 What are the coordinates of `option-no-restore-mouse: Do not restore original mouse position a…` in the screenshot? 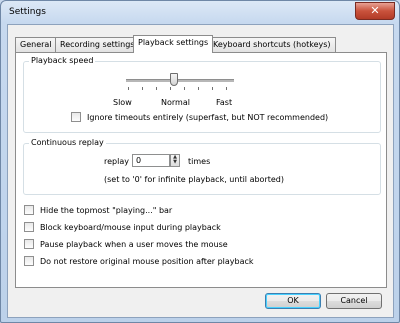 It's located at (139, 261).